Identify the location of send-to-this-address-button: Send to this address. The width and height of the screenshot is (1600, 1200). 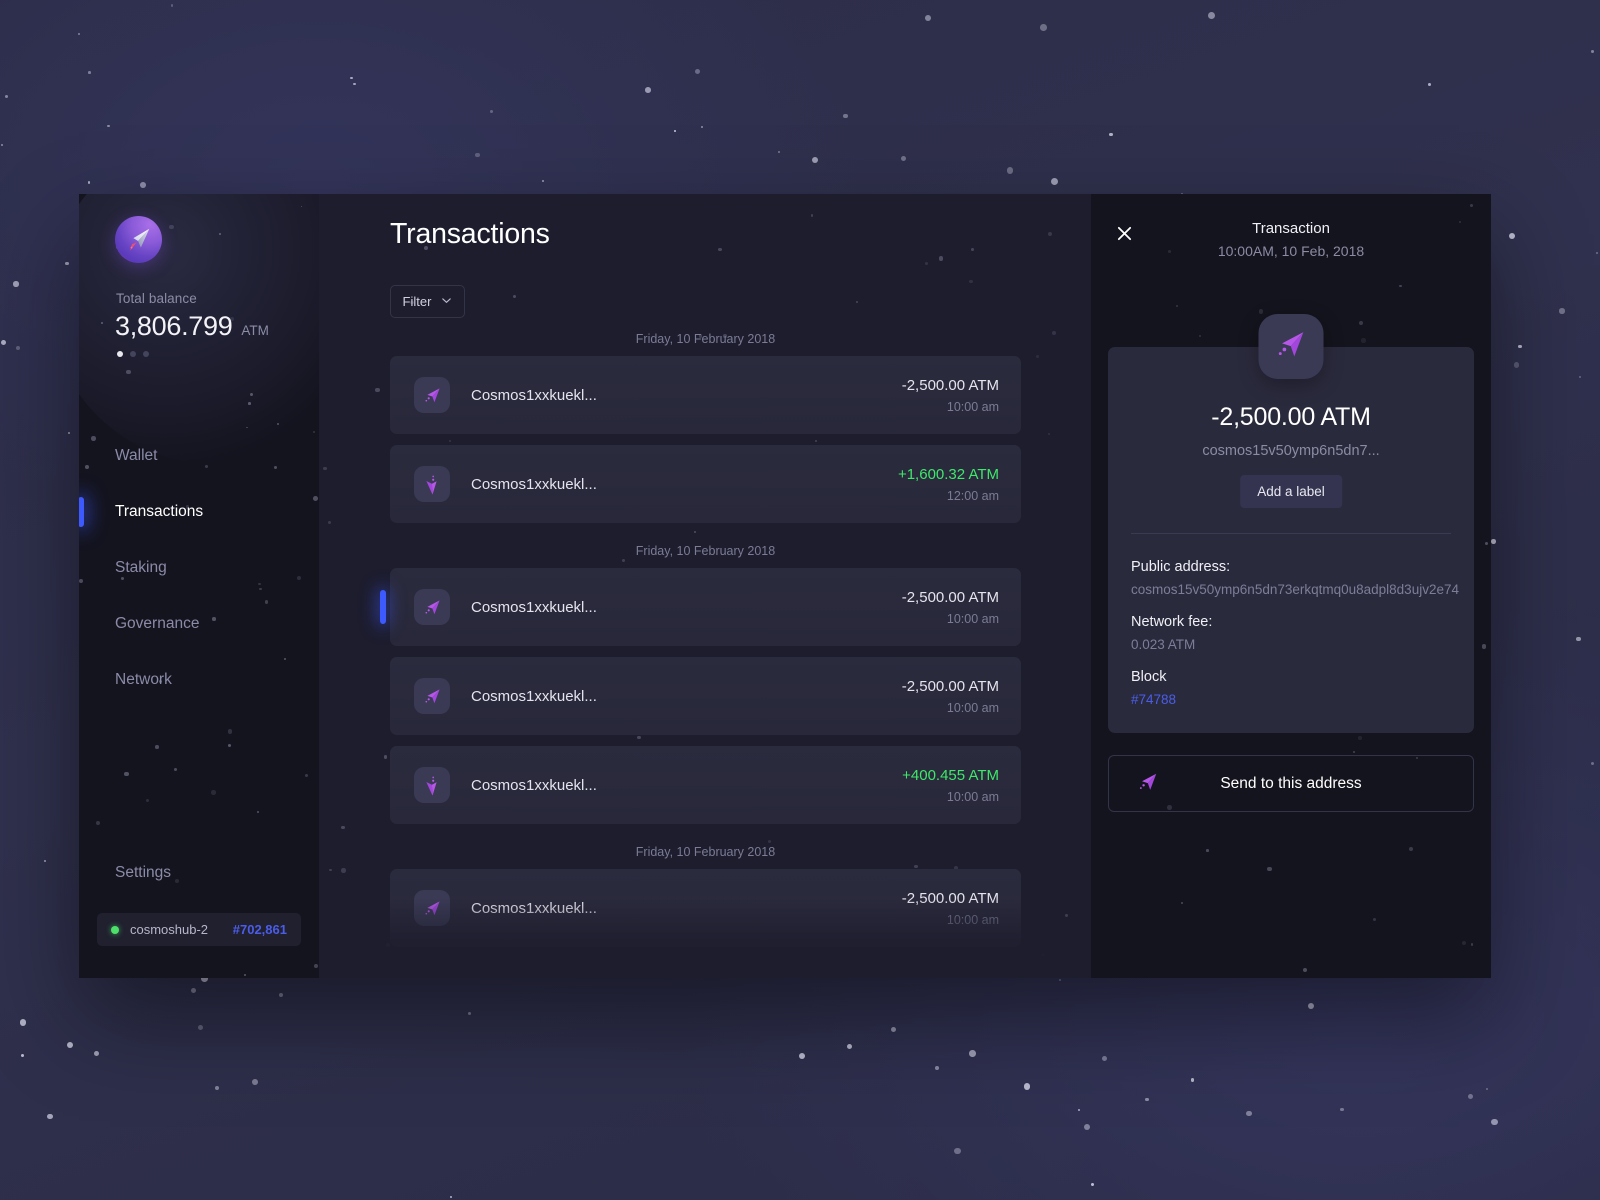
(1291, 783).